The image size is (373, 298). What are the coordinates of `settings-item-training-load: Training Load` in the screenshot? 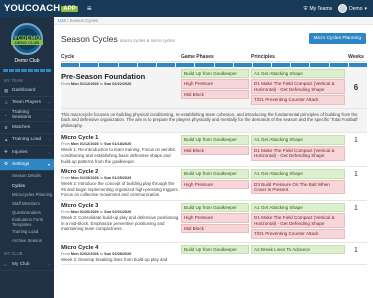 It's located at (27, 231).